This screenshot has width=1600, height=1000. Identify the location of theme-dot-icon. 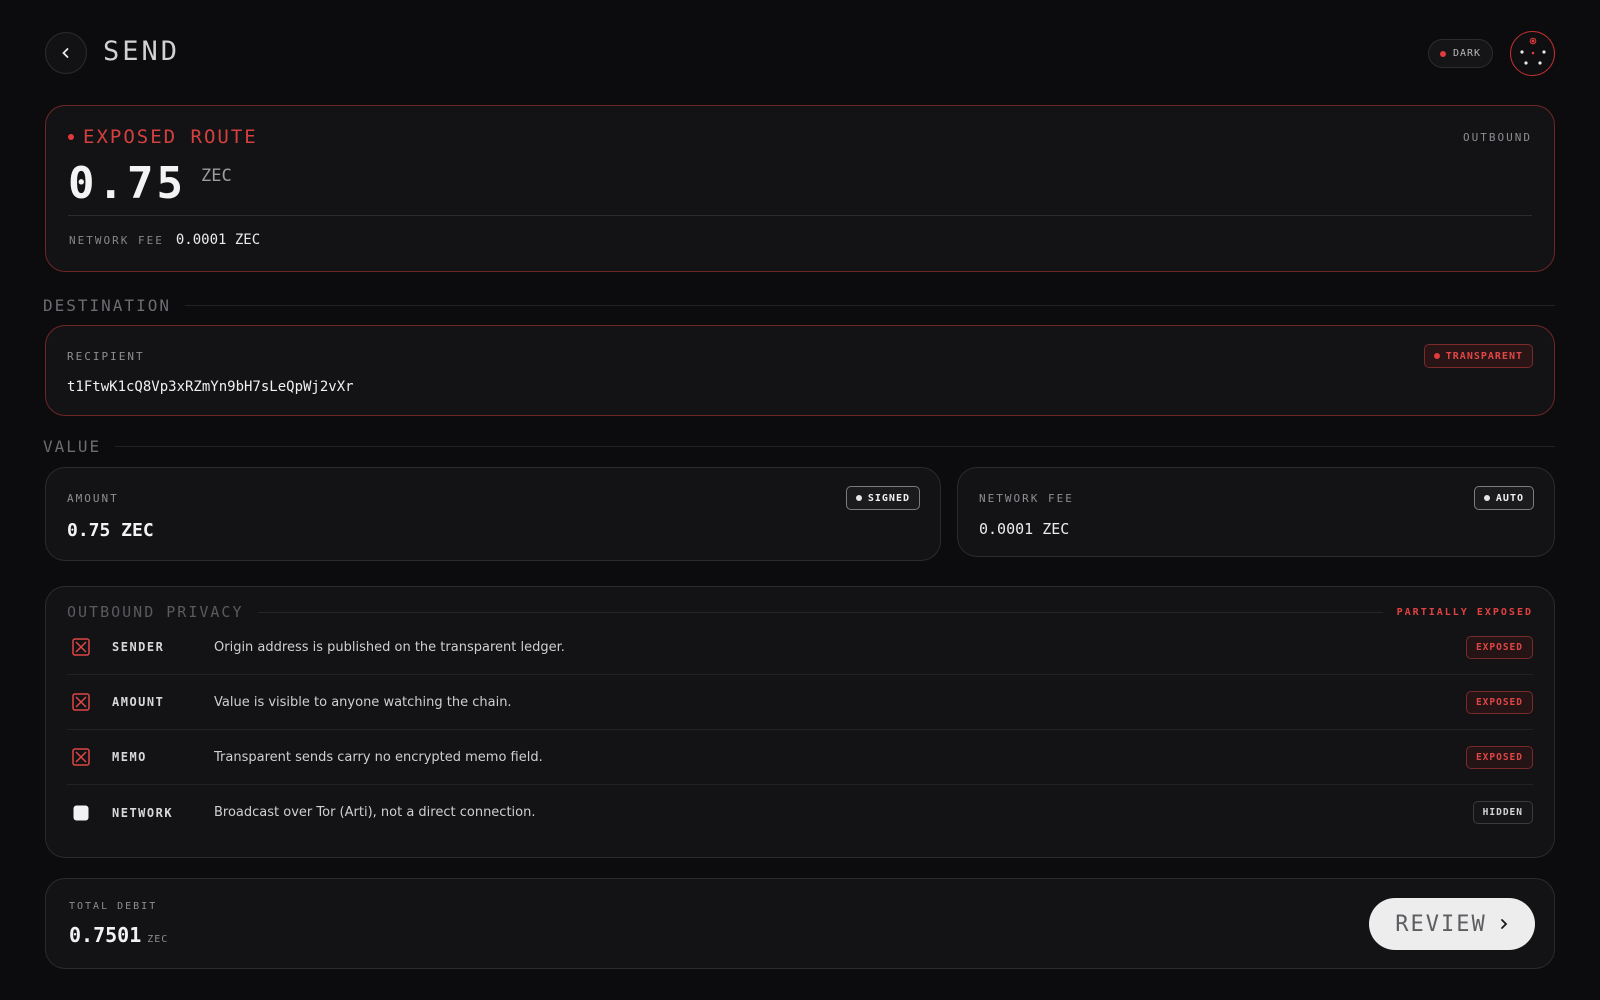
(1442, 53).